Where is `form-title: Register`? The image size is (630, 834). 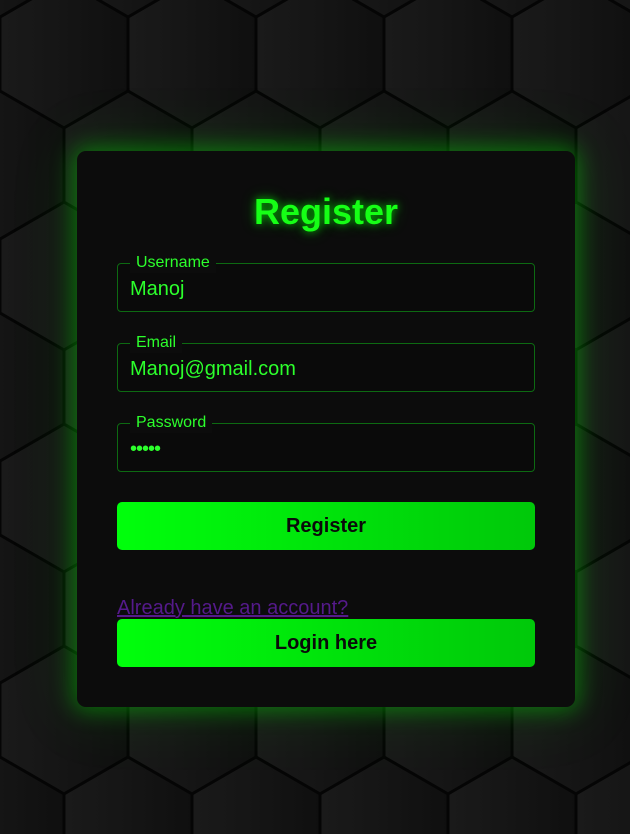 form-title: Register is located at coordinates (326, 211).